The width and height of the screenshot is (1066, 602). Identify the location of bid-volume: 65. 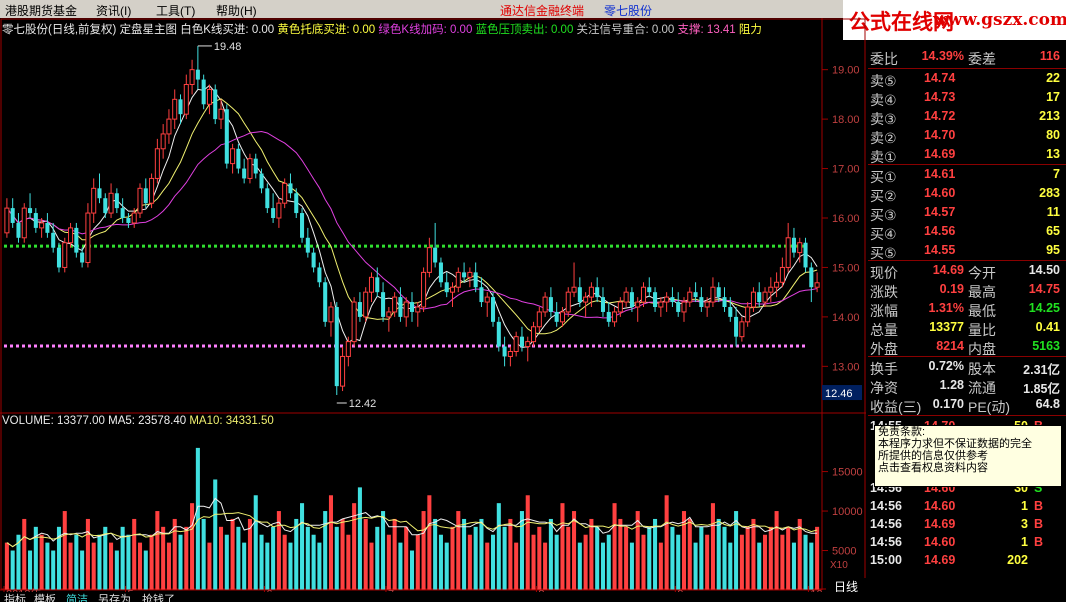
(1053, 231).